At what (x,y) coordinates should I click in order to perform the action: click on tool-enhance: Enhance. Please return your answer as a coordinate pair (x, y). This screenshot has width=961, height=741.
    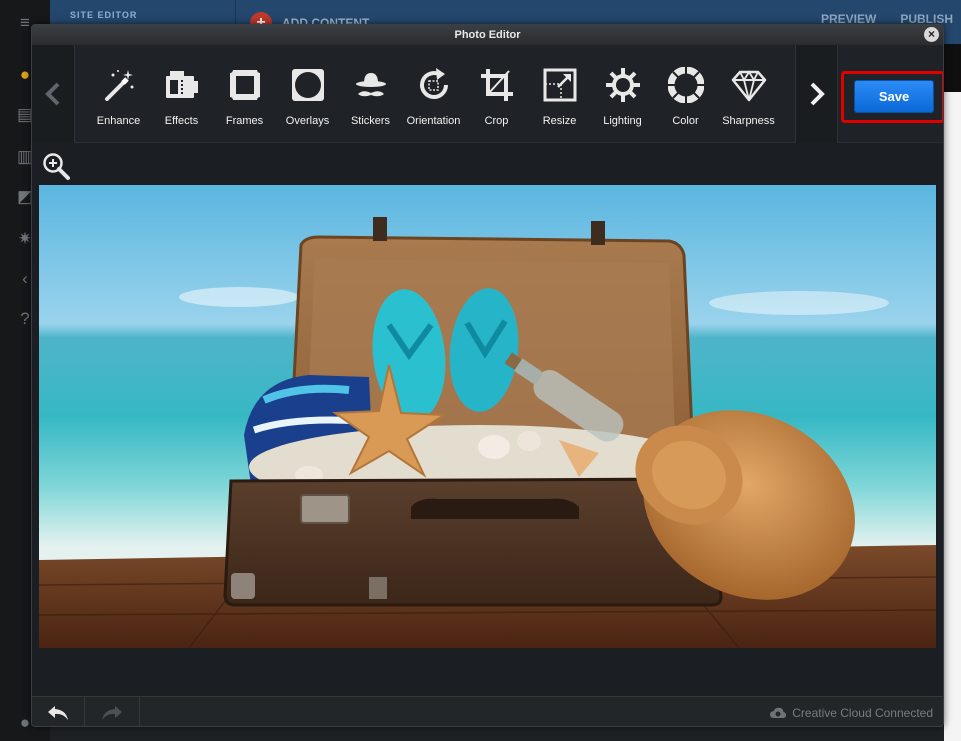
    Looking at the image, I should click on (118, 94).